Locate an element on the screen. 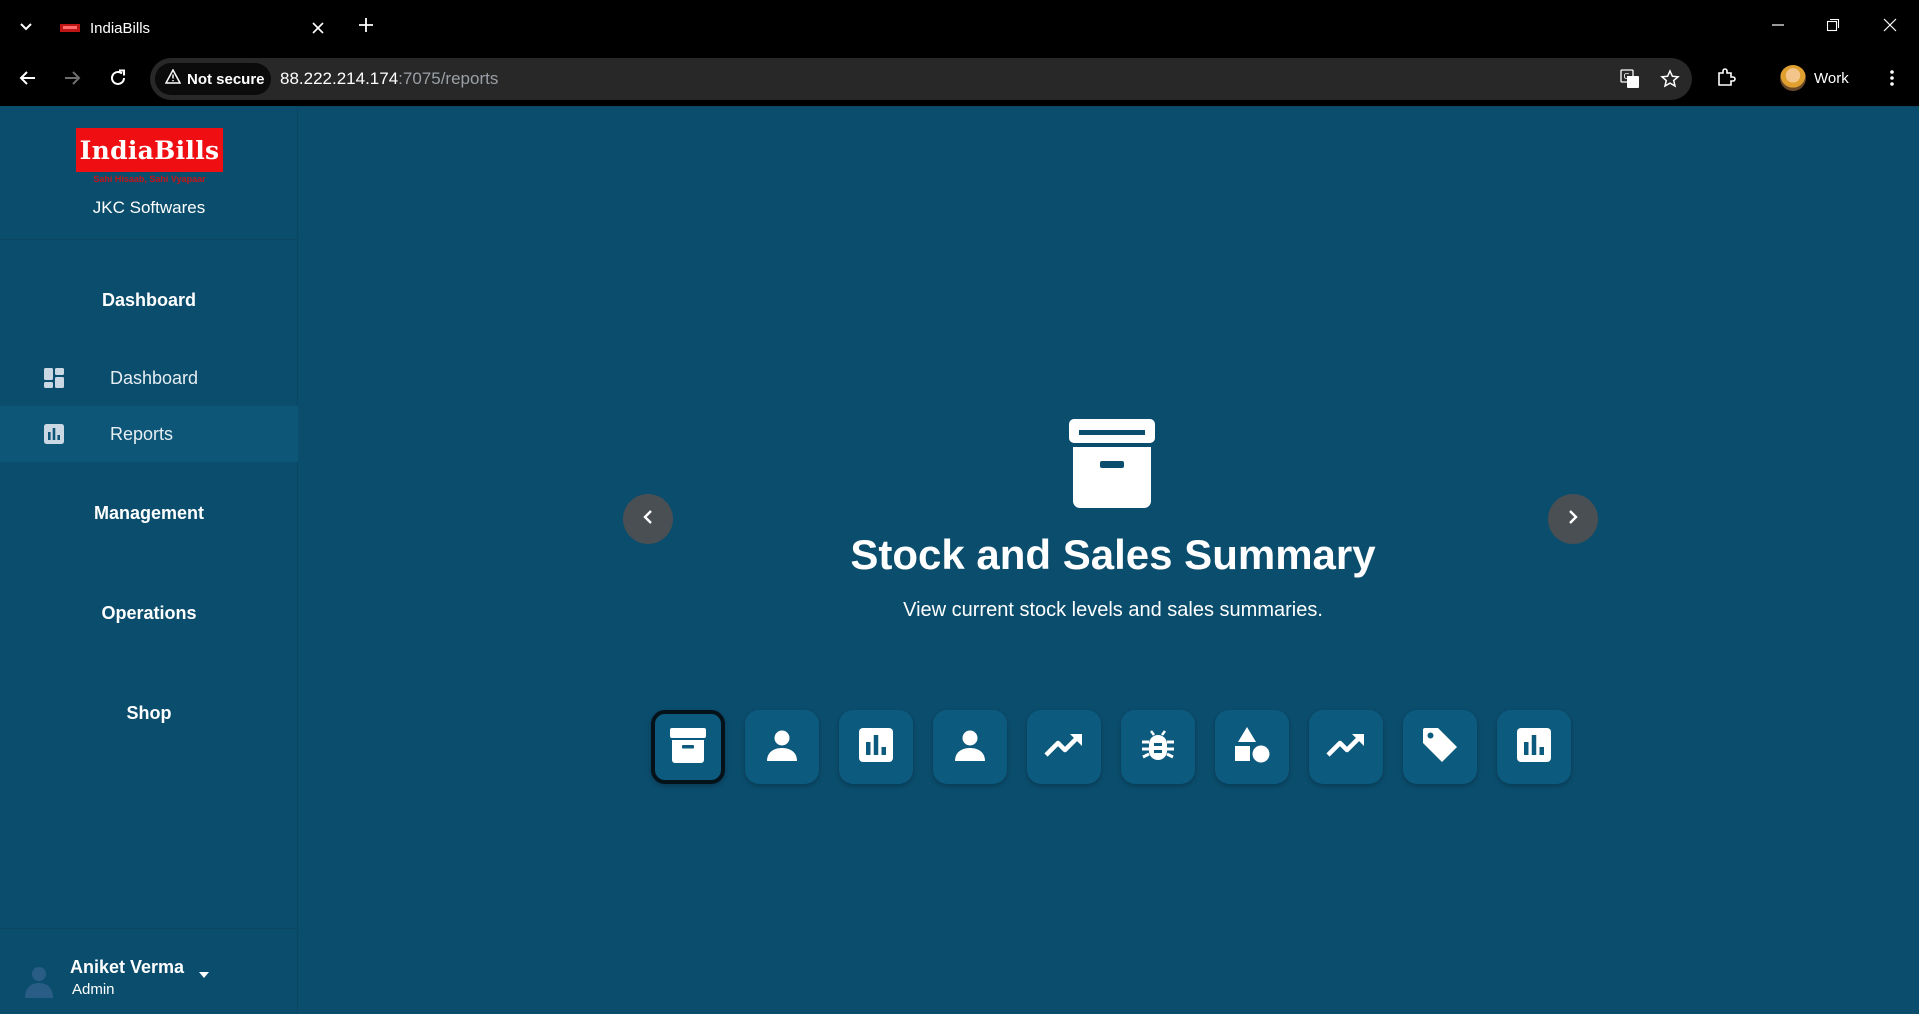 Image resolution: width=1919 pixels, height=1014 pixels. url-text: 88.222.214.174:7075/reports is located at coordinates (389, 79).